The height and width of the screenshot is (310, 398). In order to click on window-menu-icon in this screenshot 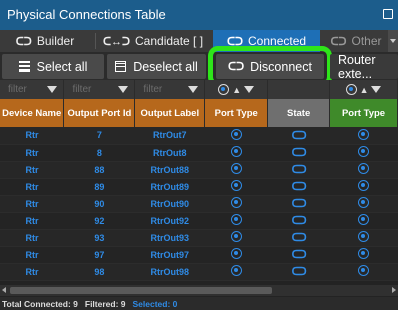, I will do `click(388, 14)`.